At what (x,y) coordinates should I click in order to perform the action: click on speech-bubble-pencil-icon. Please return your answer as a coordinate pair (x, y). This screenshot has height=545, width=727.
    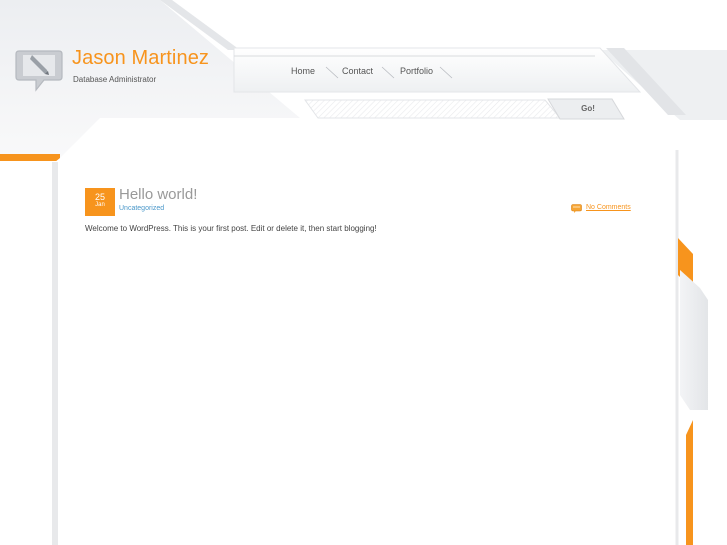
    Looking at the image, I should click on (39, 71).